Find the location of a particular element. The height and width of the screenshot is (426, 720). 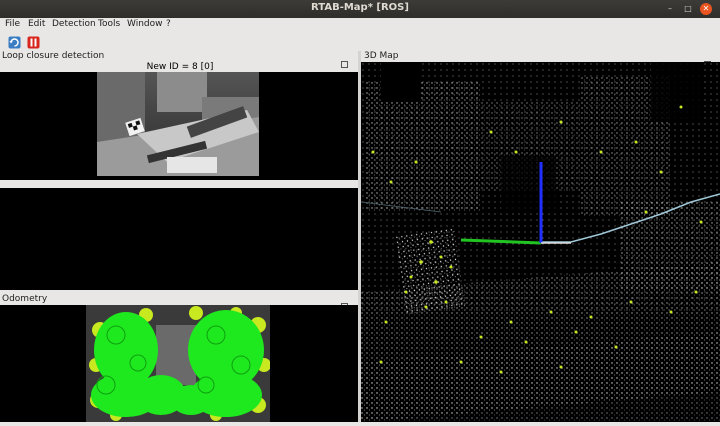

loop-closure-dock-buttons is located at coordinates (348, 70).